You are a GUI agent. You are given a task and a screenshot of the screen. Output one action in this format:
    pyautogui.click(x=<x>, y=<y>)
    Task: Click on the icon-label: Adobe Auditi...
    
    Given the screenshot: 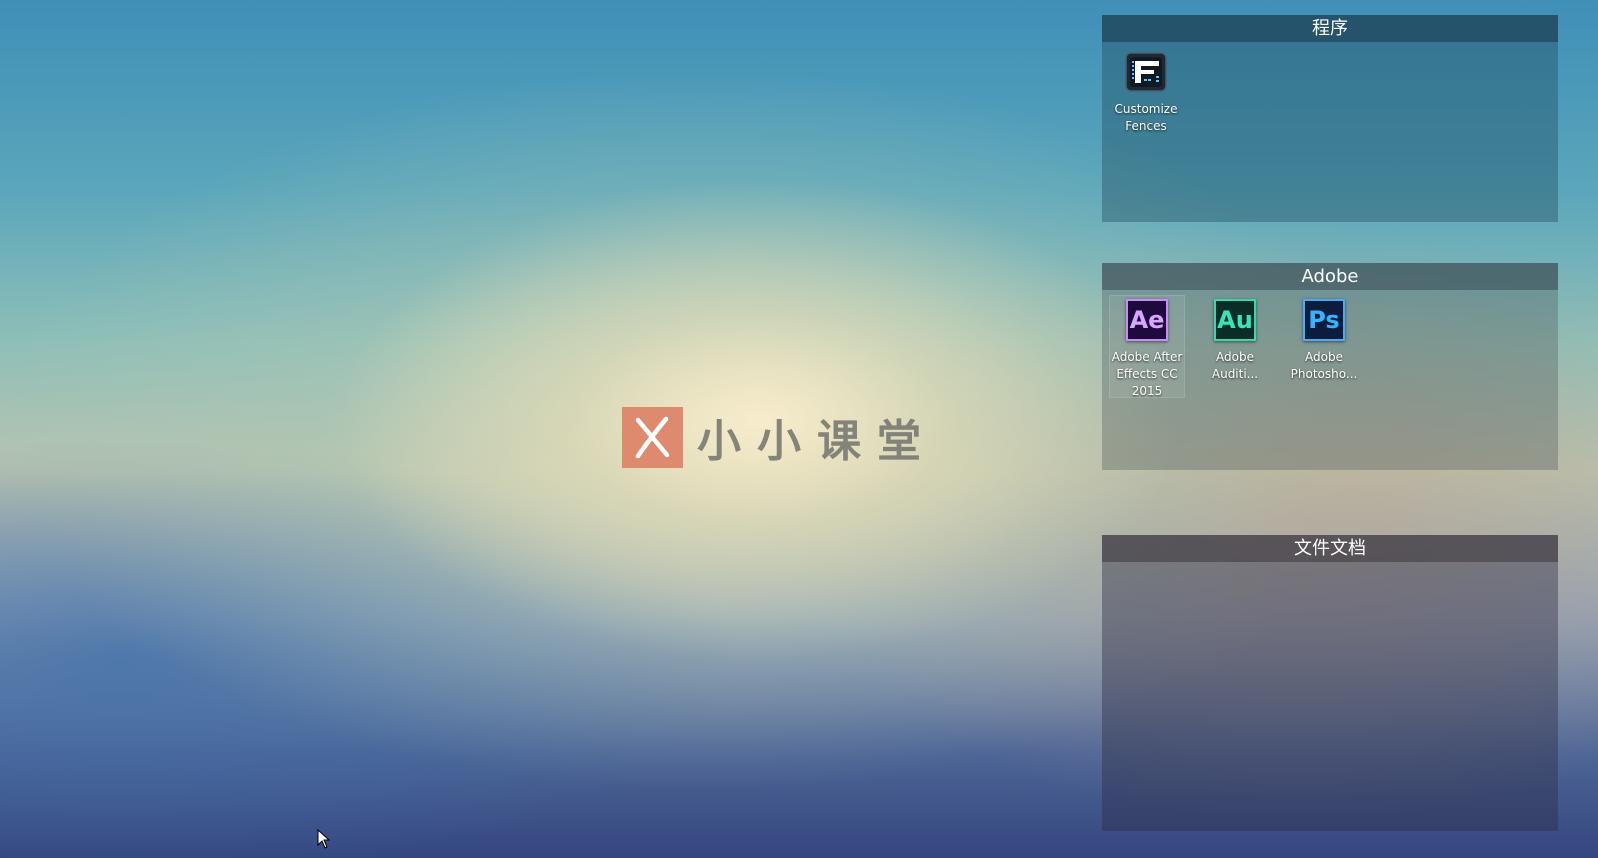 What is the action you would take?
    pyautogui.click(x=1235, y=366)
    